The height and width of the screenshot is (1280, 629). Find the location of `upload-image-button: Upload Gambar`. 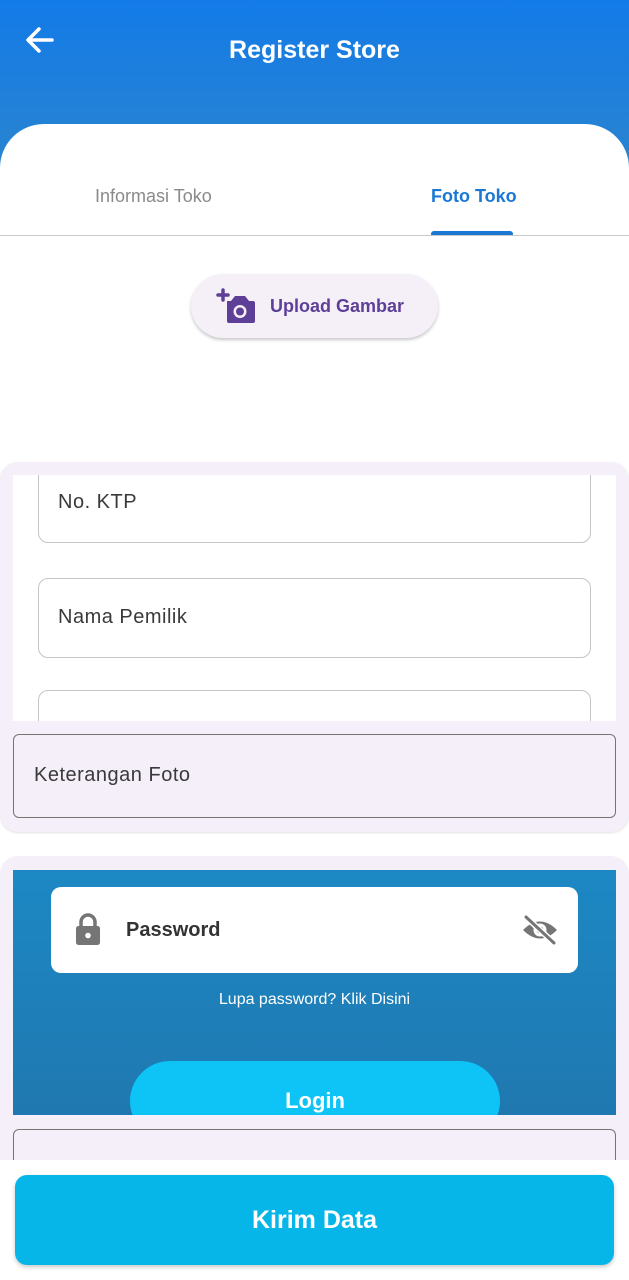

upload-image-button: Upload Gambar is located at coordinates (314, 306).